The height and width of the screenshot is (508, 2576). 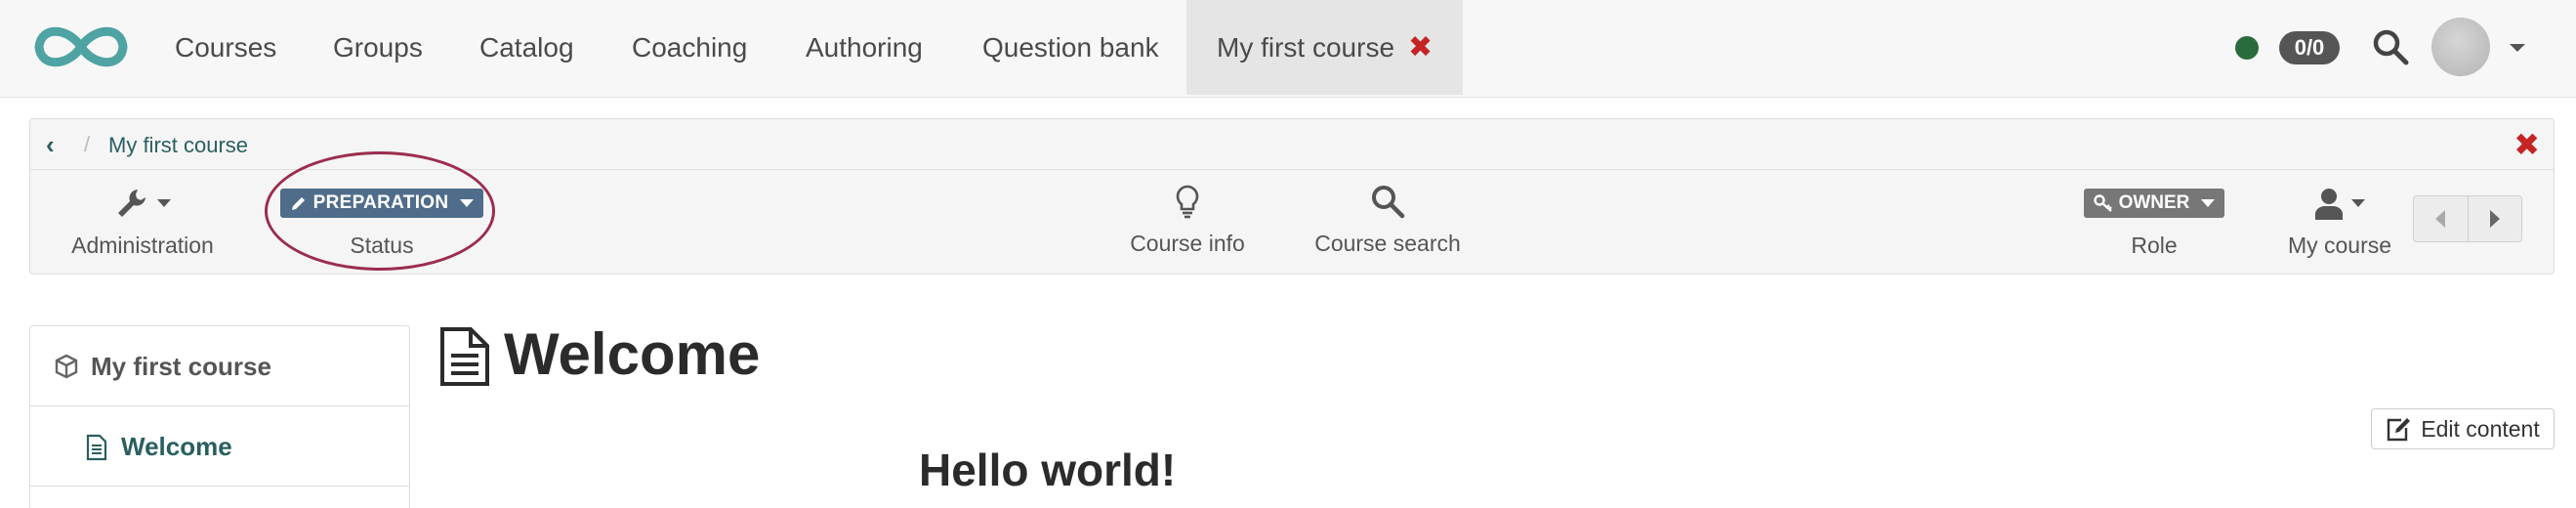 What do you see at coordinates (181, 366) in the screenshot?
I see `menu-root-label: My first course` at bounding box center [181, 366].